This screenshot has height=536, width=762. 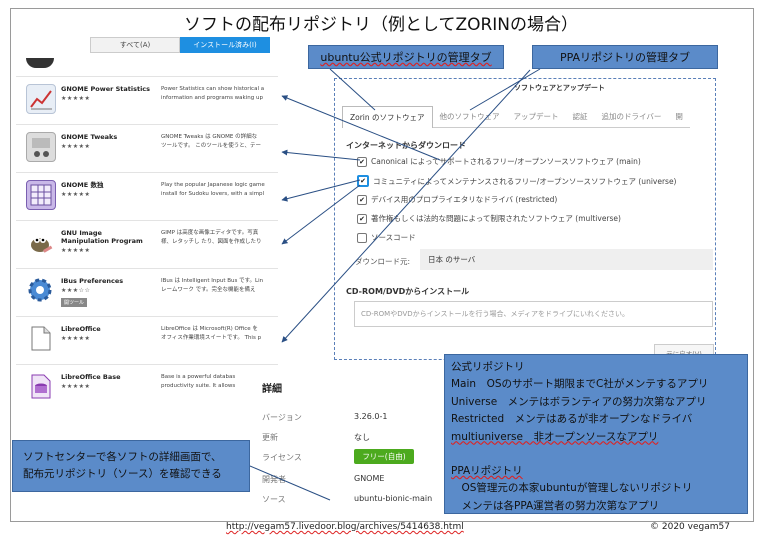 I want to click on copyright: © 2020 vegam57, so click(x=690, y=527).